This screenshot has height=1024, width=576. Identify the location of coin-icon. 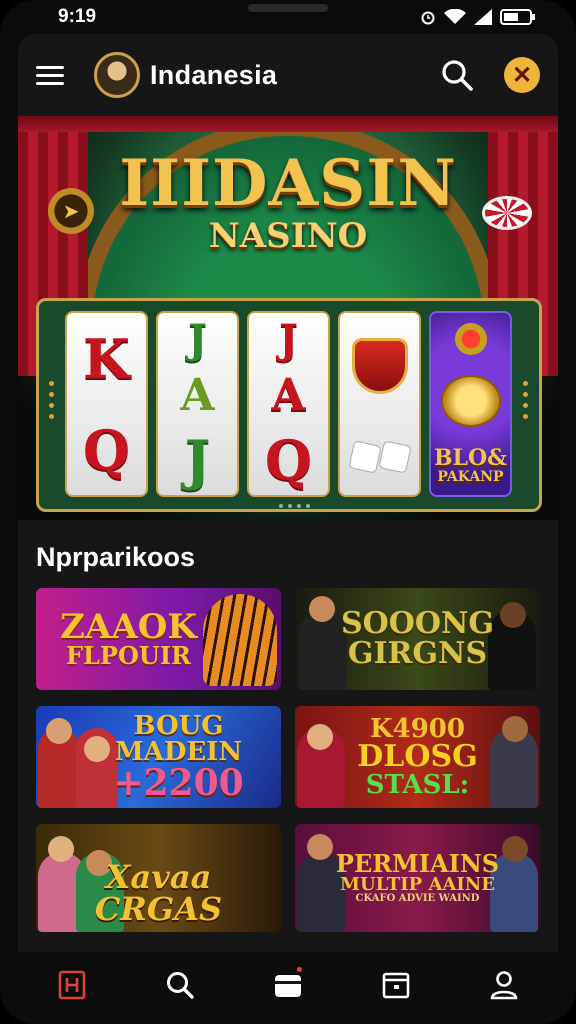
(470, 339).